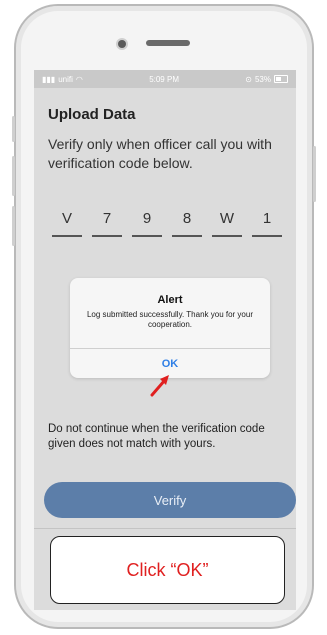 This screenshot has height=635, width=327. What do you see at coordinates (122, 44) in the screenshot?
I see `camera-icon` at bounding box center [122, 44].